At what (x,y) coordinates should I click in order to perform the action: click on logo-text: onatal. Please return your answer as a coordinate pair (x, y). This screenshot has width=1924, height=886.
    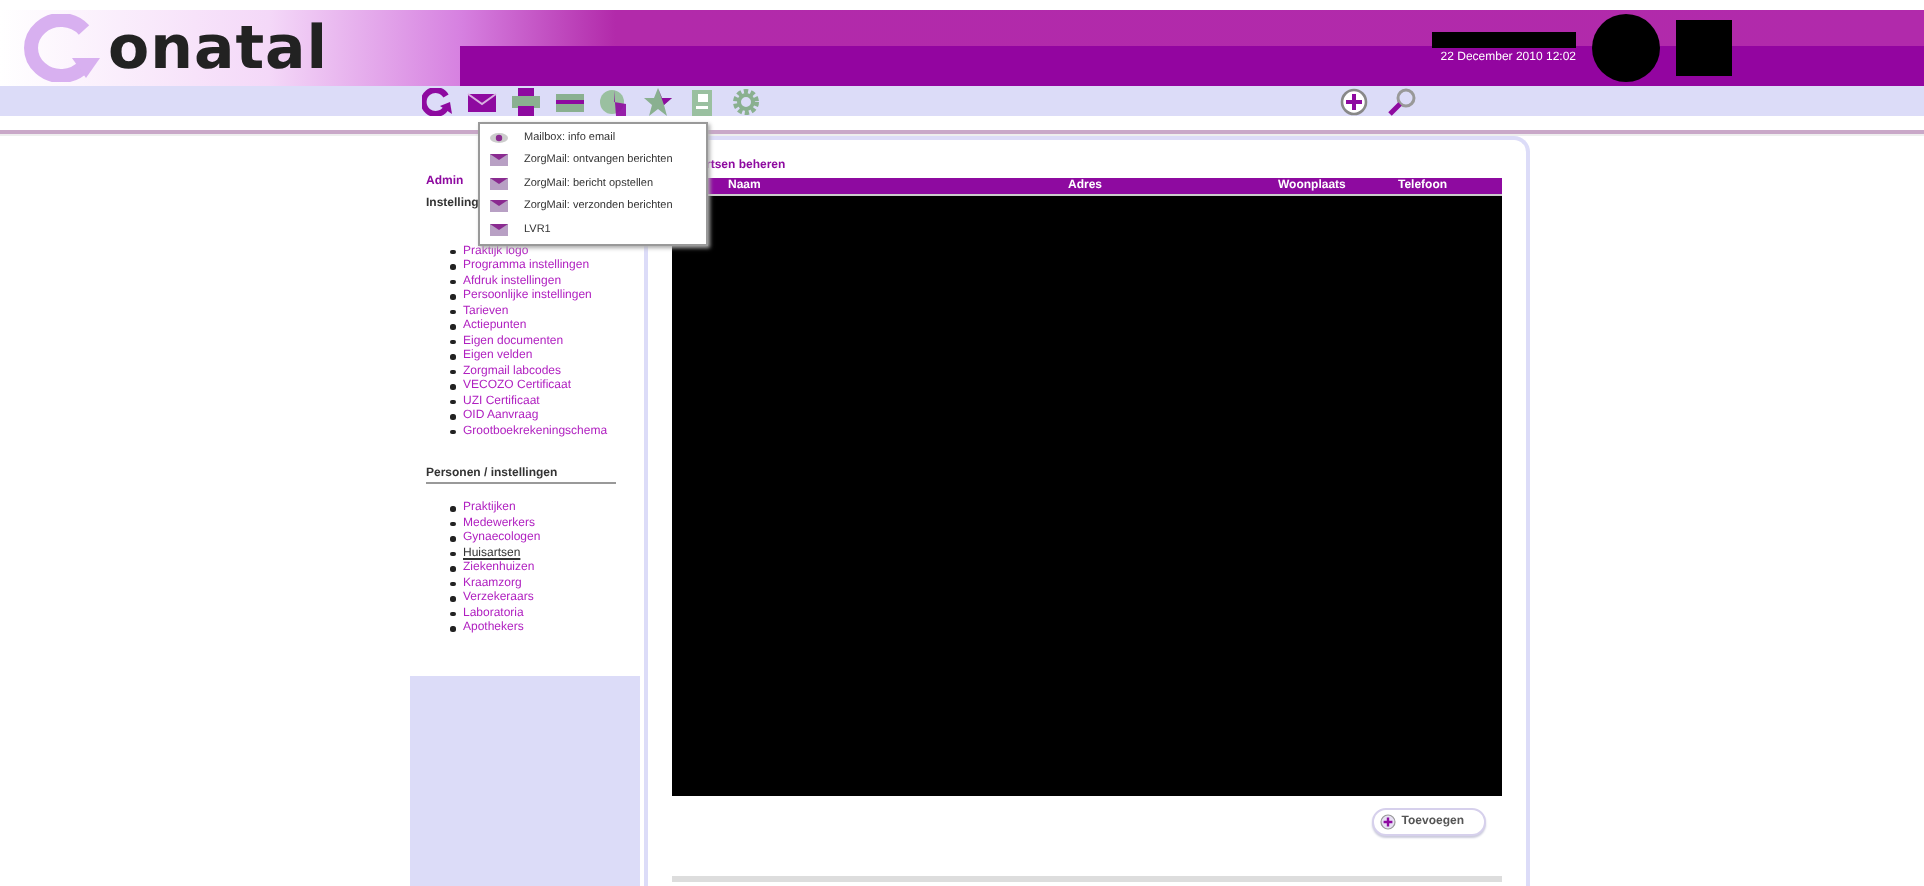
    Looking at the image, I should click on (218, 48).